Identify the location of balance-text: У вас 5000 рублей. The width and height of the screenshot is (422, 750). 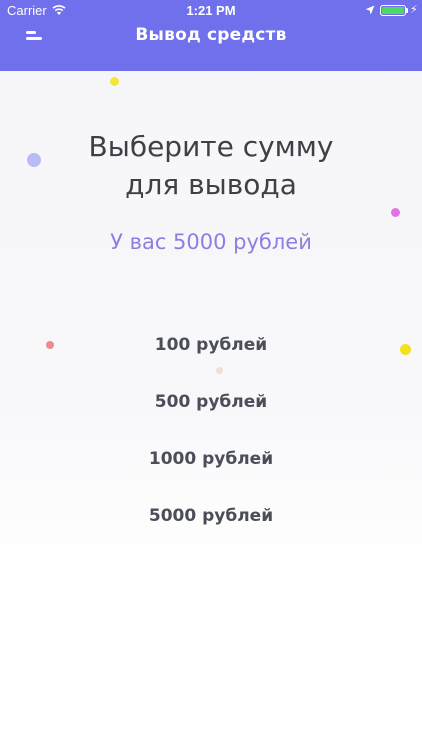
(211, 242).